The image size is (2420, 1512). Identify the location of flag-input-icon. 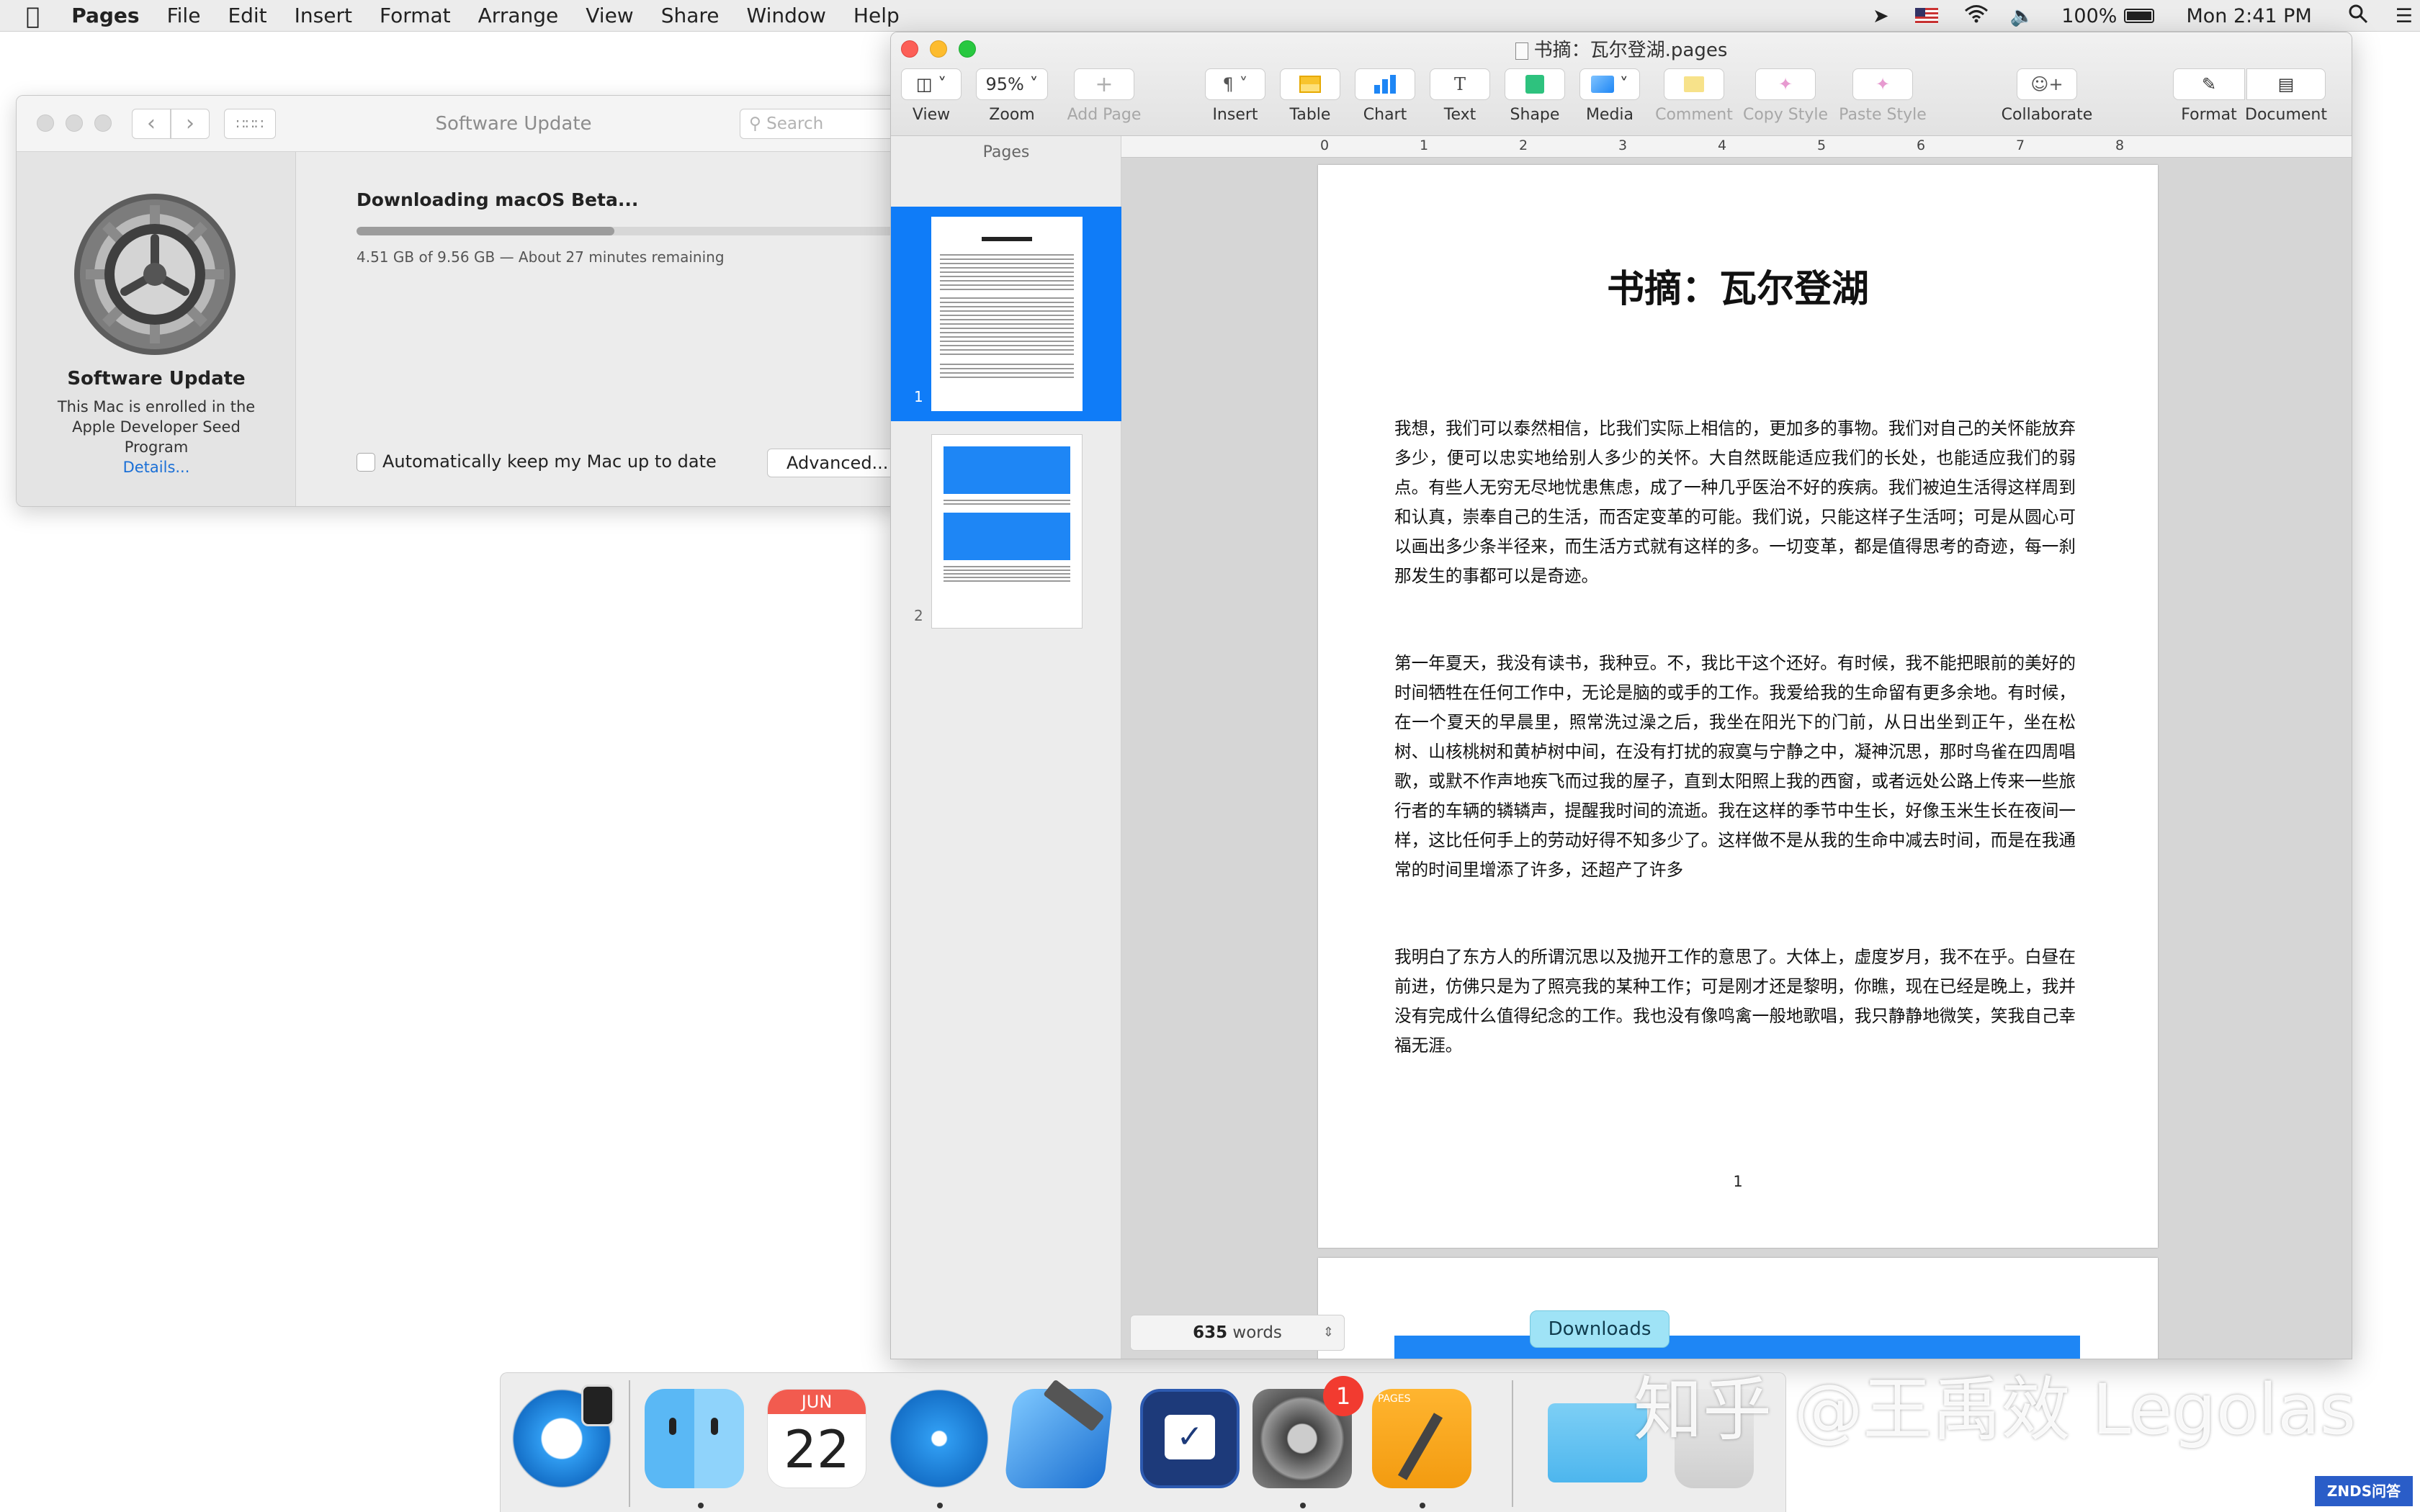
(1926, 16).